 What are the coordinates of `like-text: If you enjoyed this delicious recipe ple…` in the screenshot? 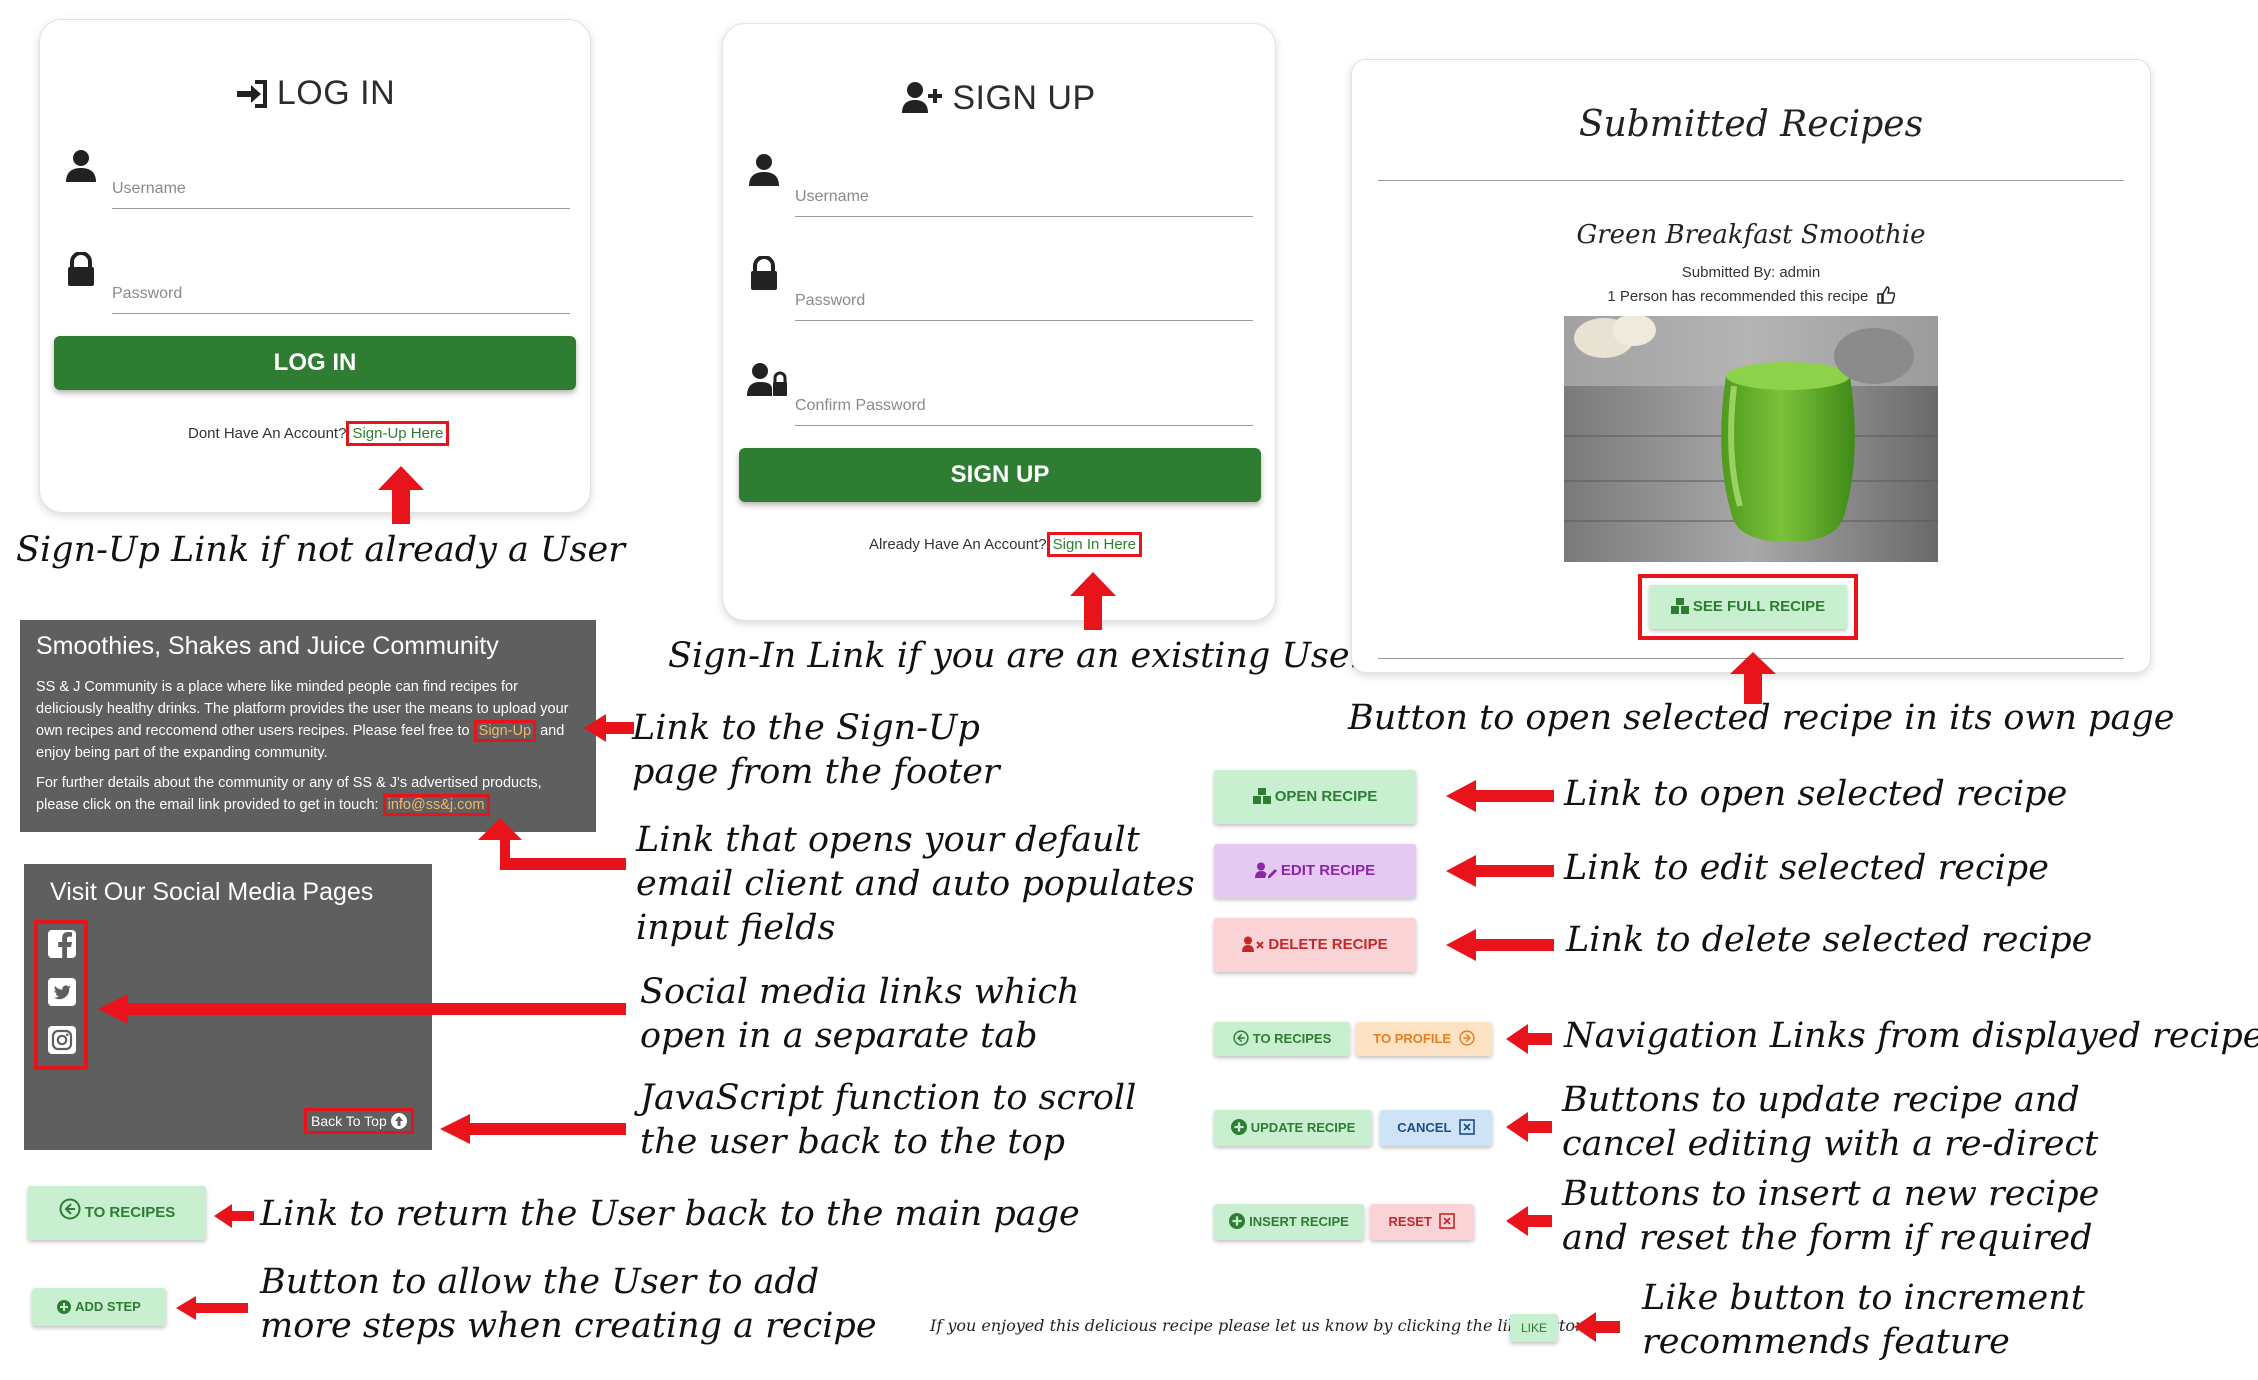 It's located at (1258, 1325).